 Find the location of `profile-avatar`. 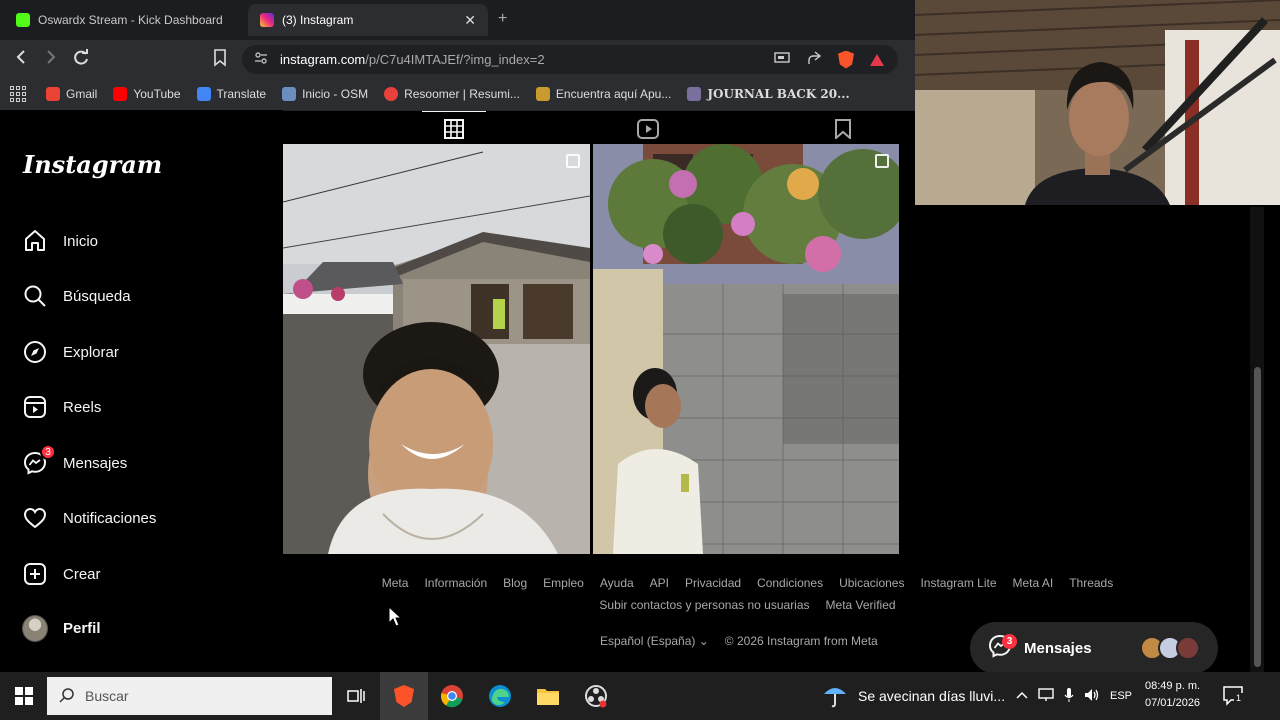

profile-avatar is located at coordinates (35, 628).